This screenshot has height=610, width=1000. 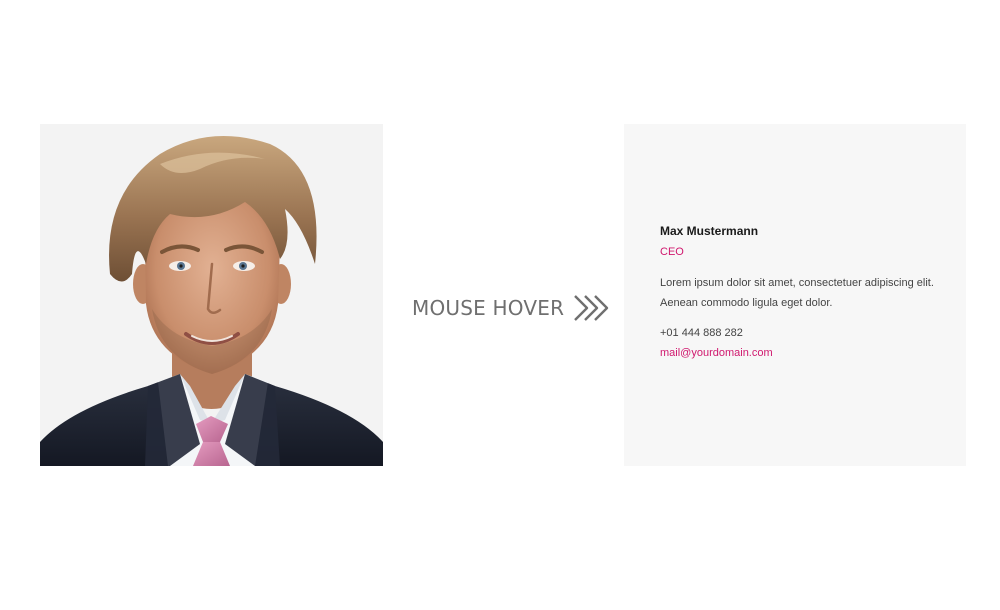 I want to click on team-member-email-link: mail@yourdomain.com, so click(x=800, y=353).